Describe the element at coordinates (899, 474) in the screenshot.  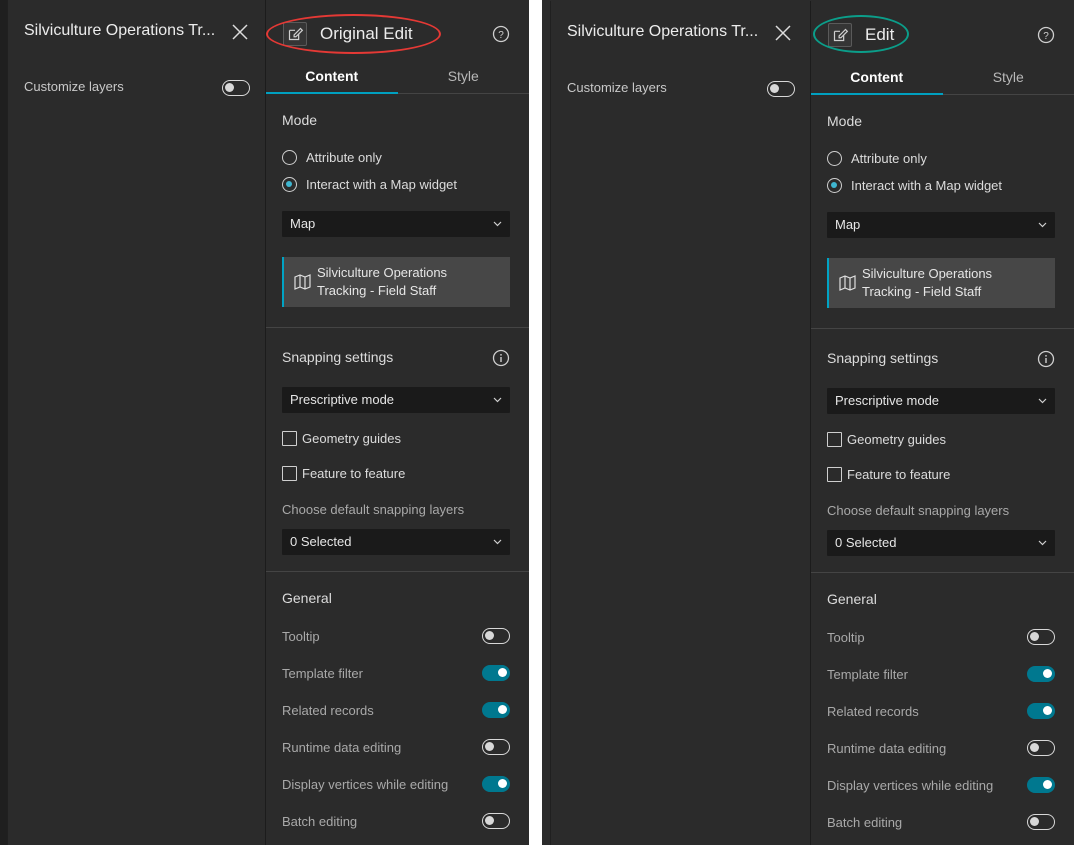
I see `checkbox-label: Feature to feature` at that location.